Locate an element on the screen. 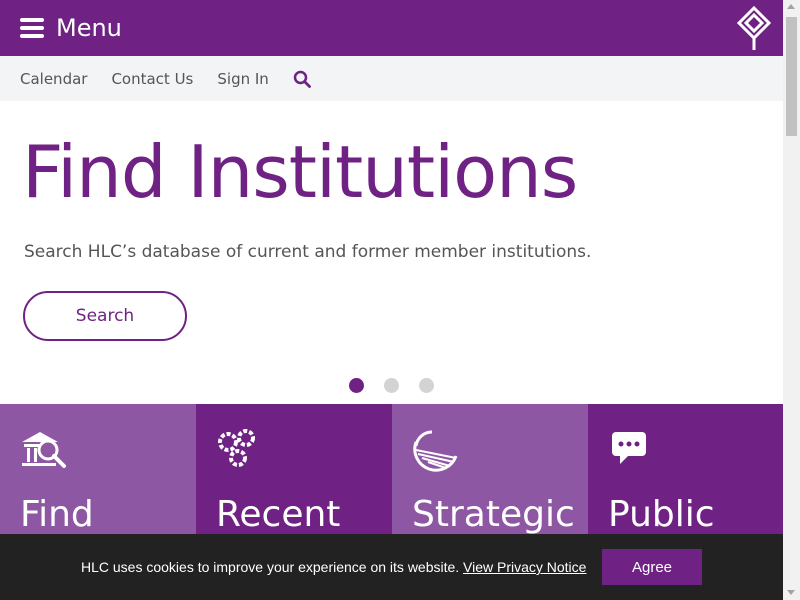  tile-recent-title: Recent is located at coordinates (278, 514).